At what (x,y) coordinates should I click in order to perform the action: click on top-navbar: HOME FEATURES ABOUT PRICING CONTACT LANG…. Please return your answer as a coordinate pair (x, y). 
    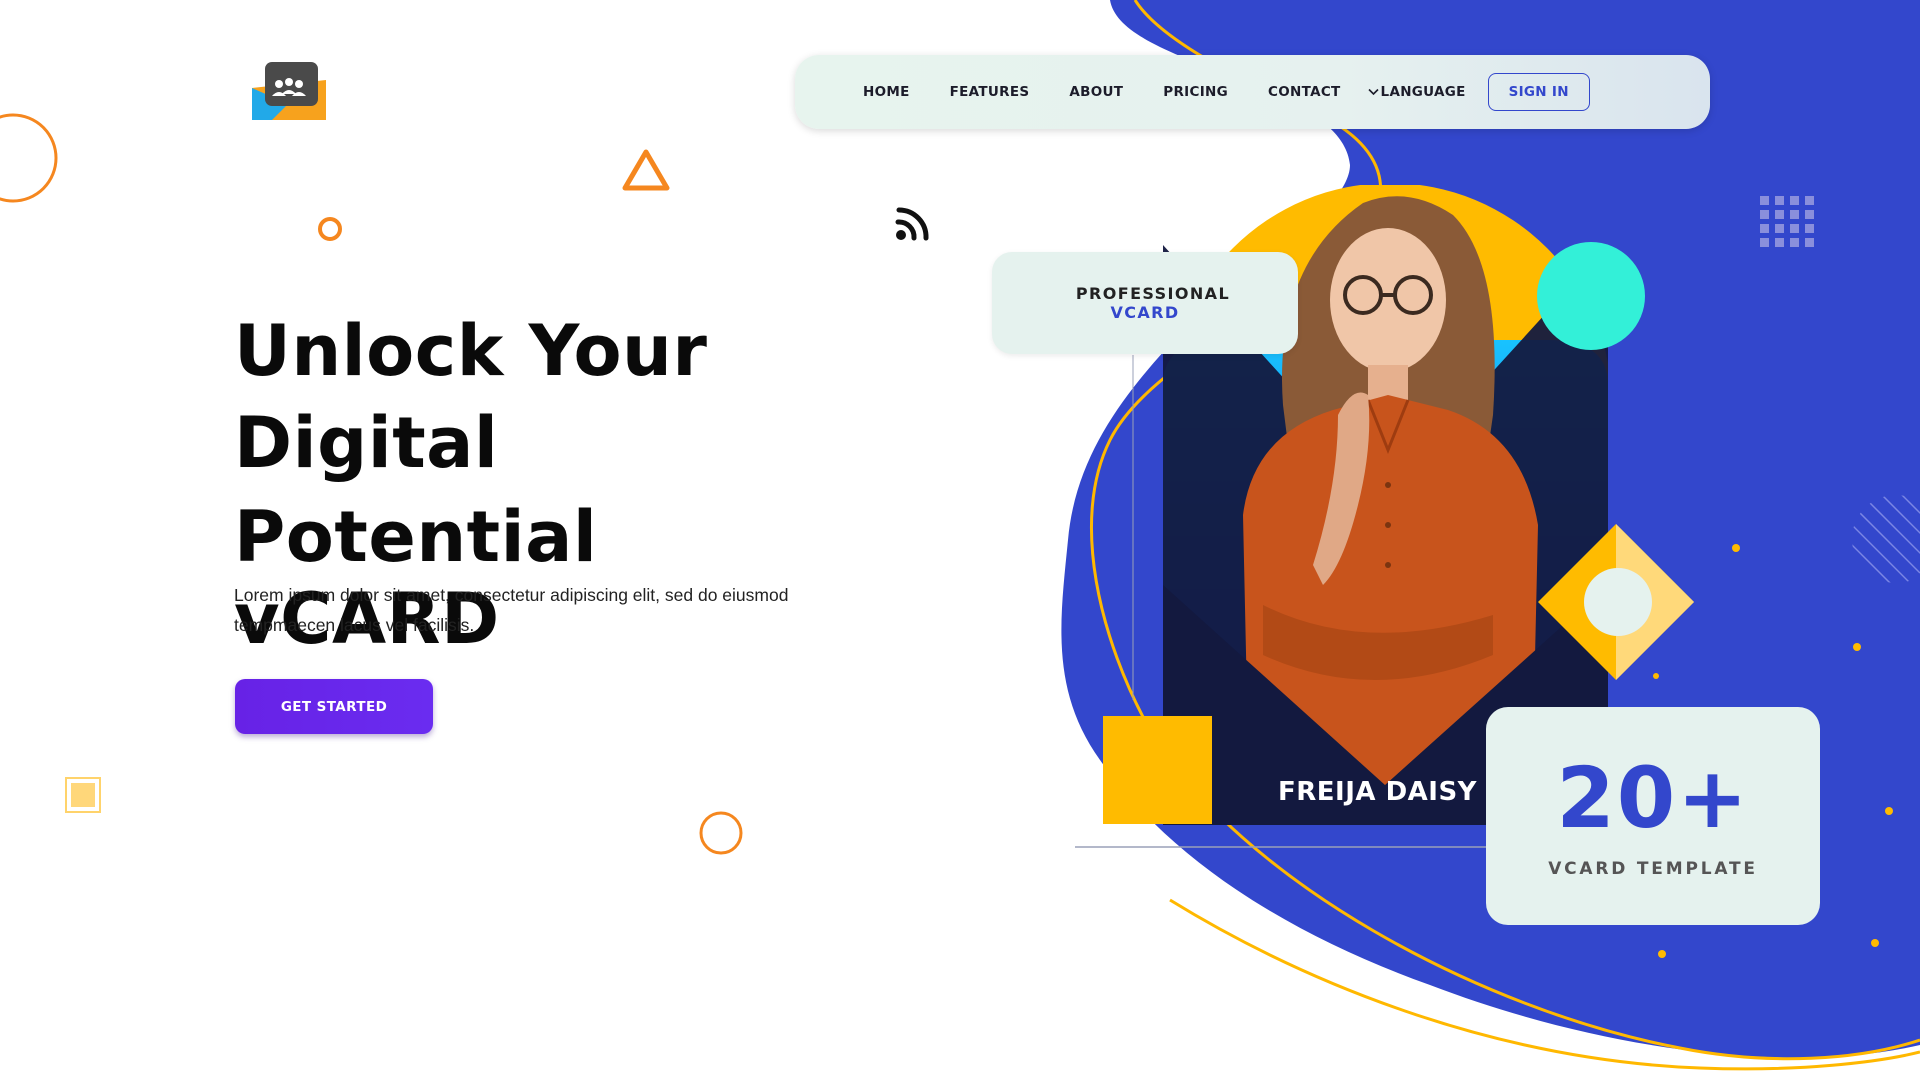
    Looking at the image, I should click on (1252, 92).